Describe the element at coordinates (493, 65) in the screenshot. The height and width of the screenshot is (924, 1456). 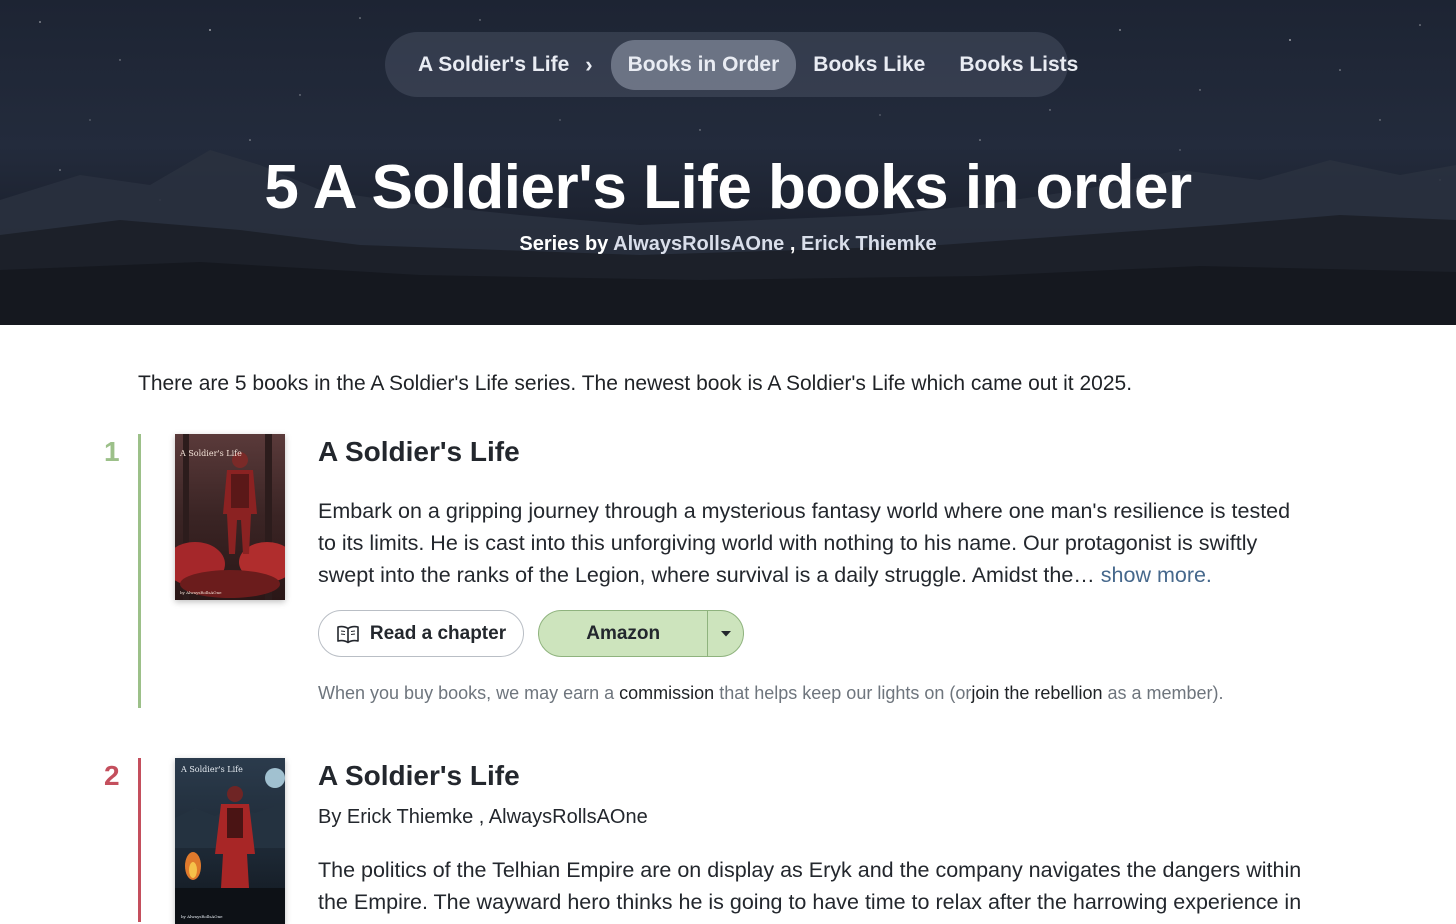
I see `nav-series-link: A Soldier's Life` at that location.